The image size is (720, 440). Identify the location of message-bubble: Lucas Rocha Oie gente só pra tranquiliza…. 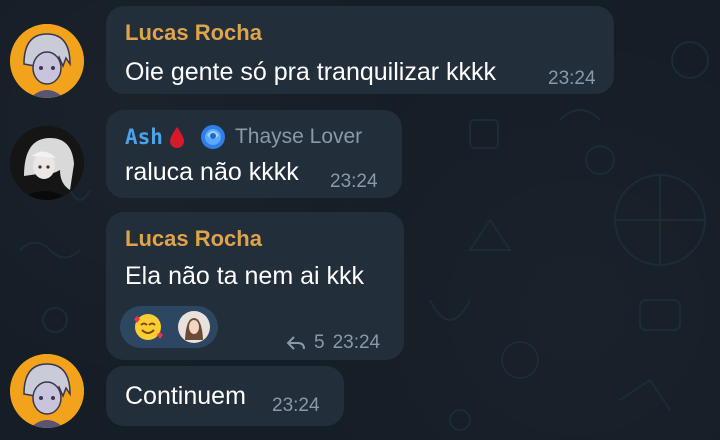
(360, 50).